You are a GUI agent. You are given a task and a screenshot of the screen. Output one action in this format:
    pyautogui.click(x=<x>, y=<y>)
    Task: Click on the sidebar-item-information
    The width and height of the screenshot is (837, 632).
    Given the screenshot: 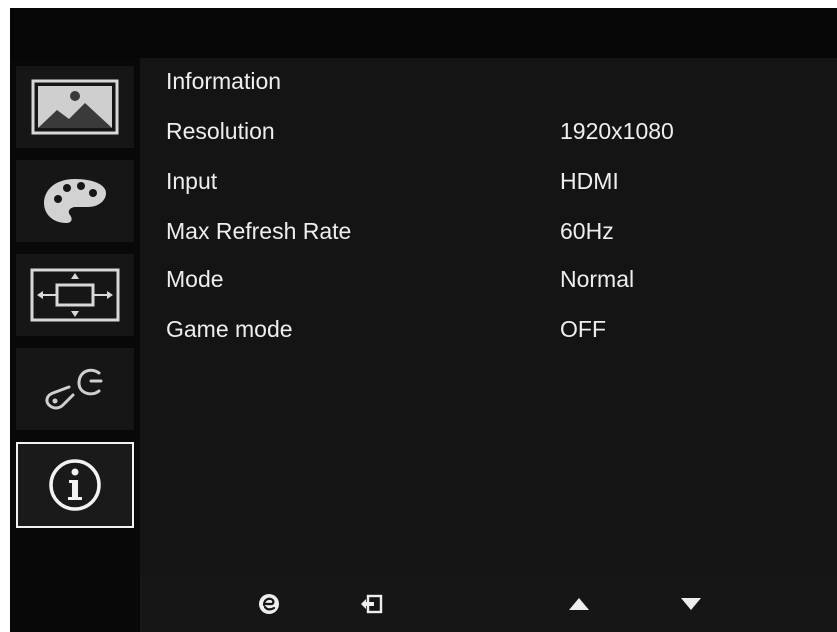 What is the action you would take?
    pyautogui.click(x=75, y=485)
    